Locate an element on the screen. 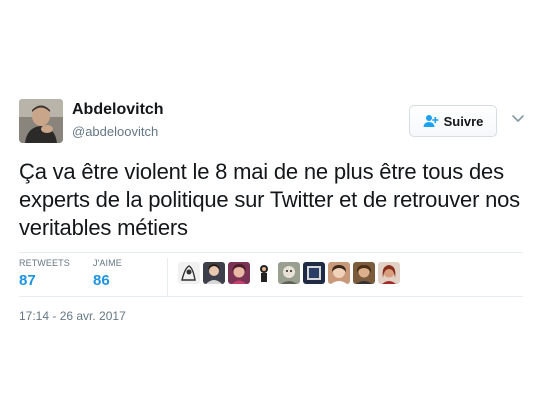  follow-button: Suivre is located at coordinates (453, 121).